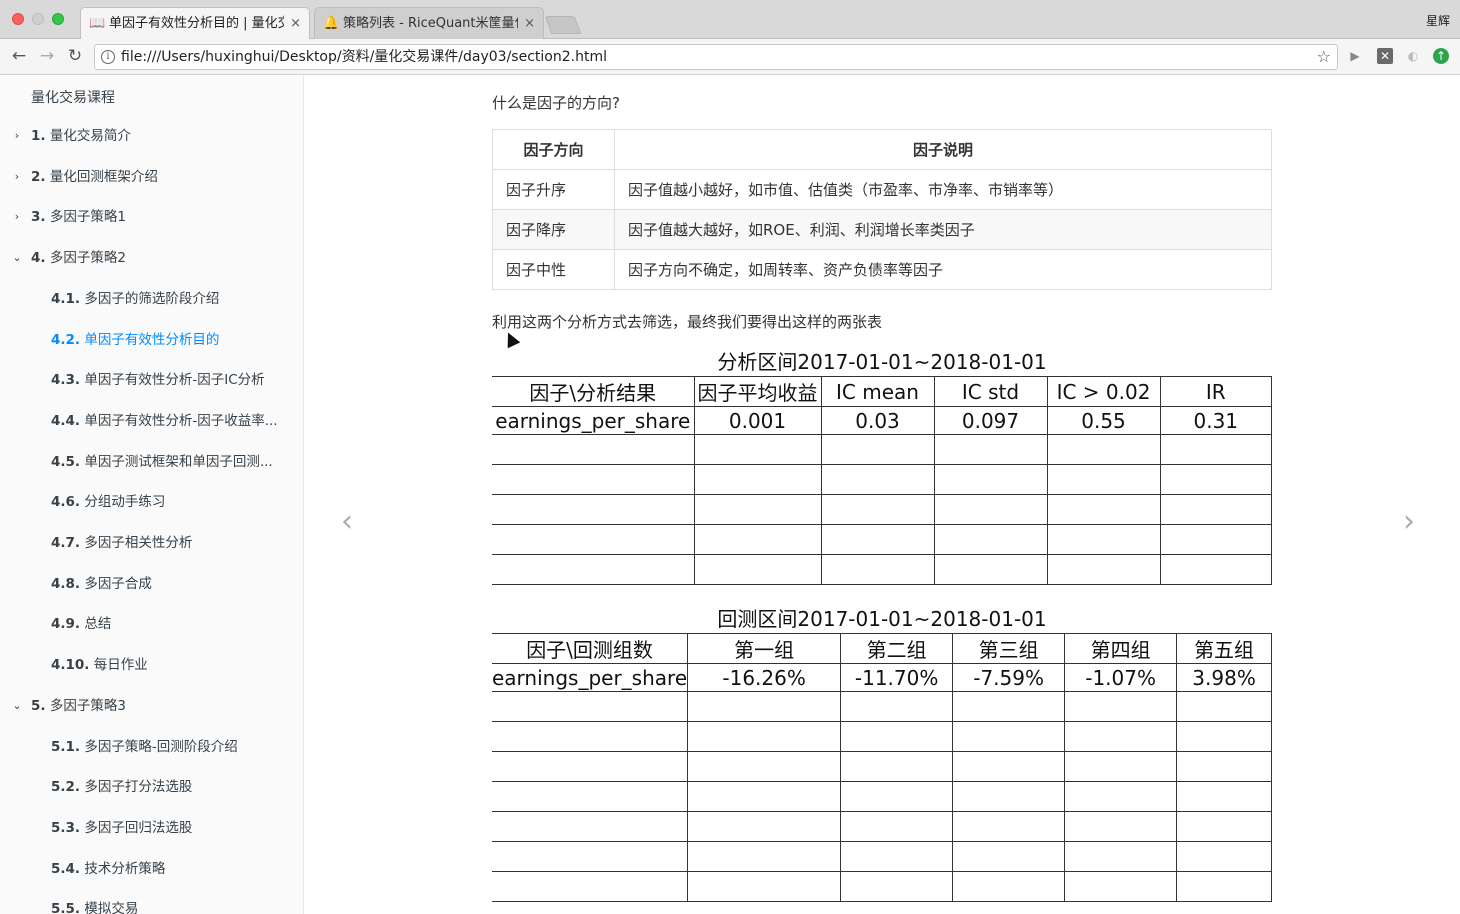  What do you see at coordinates (429, 23) in the screenshot?
I see `tab-ricequant: 🔔 策略列表 - RiceQuant米筐量化 ×` at bounding box center [429, 23].